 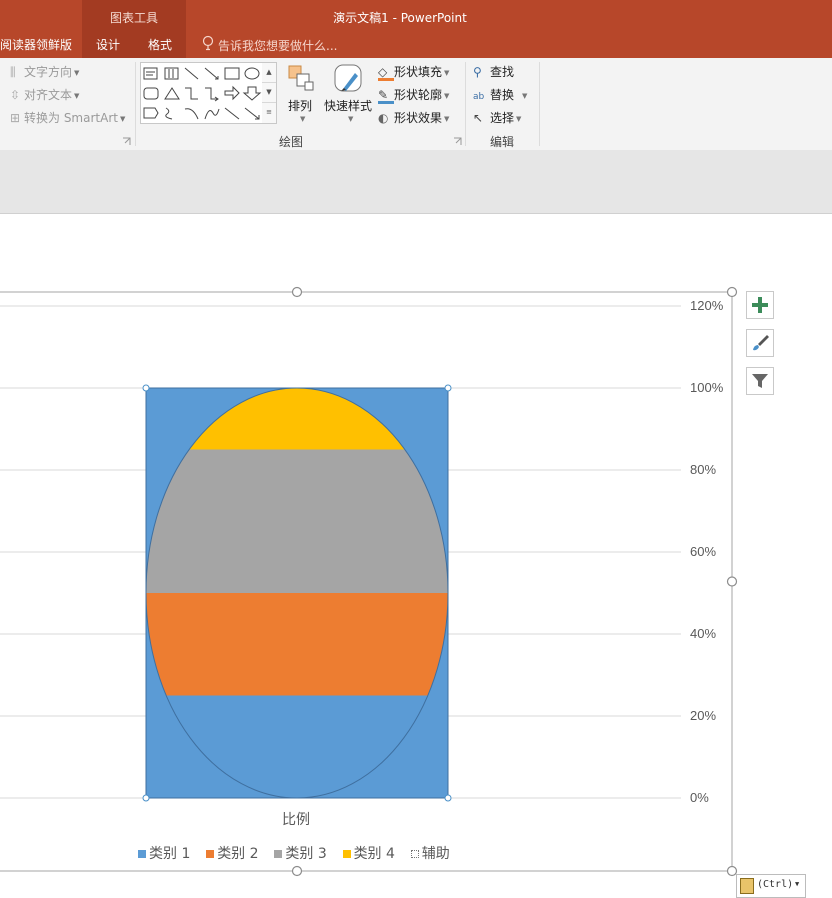 What do you see at coordinates (797, 884) in the screenshot?
I see `chevron-down-icon: ▼` at bounding box center [797, 884].